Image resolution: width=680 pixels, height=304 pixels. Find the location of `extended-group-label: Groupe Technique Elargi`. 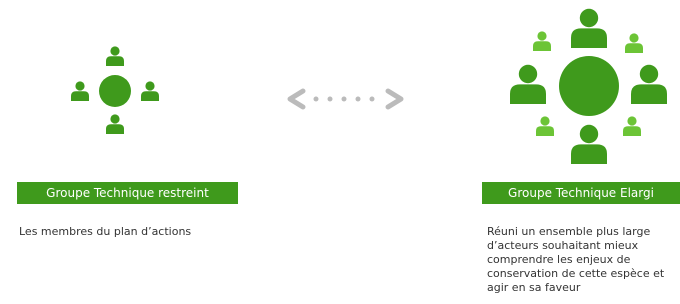

extended-group-label: Groupe Technique Elargi is located at coordinates (581, 193).